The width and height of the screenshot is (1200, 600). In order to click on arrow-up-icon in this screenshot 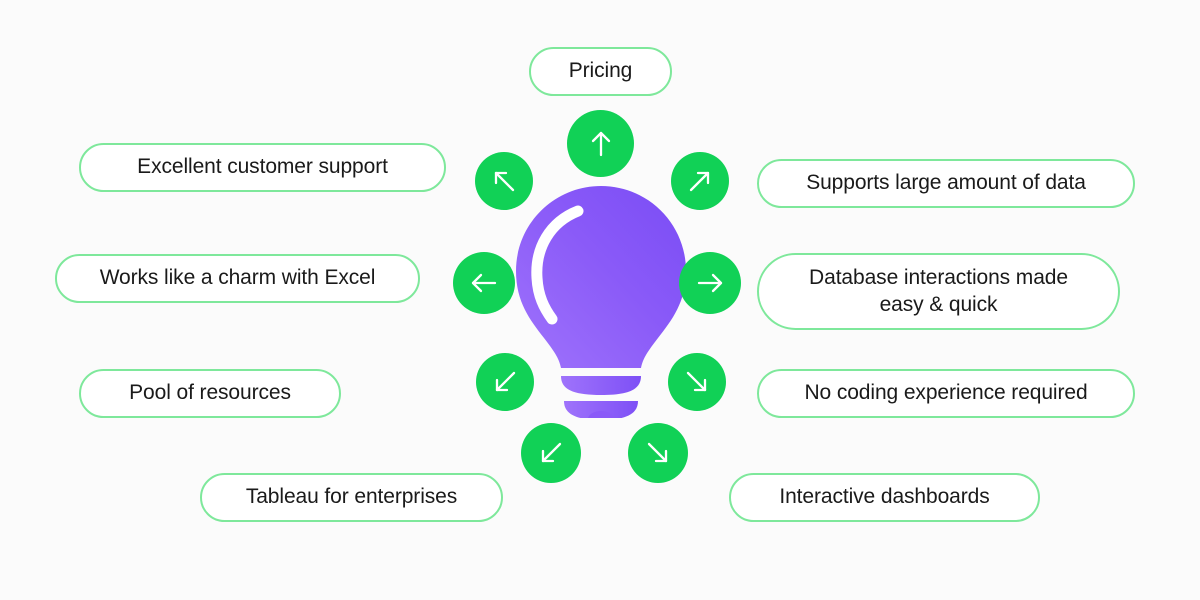, I will do `click(600, 143)`.